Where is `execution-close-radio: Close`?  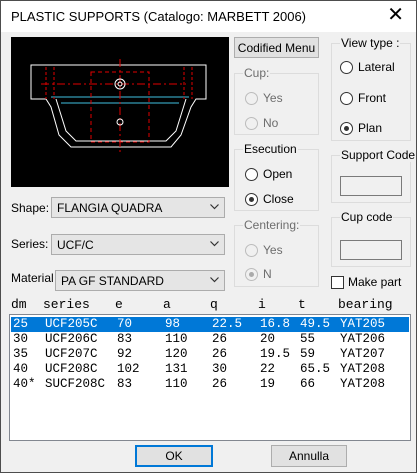 execution-close-radio: Close is located at coordinates (269, 199).